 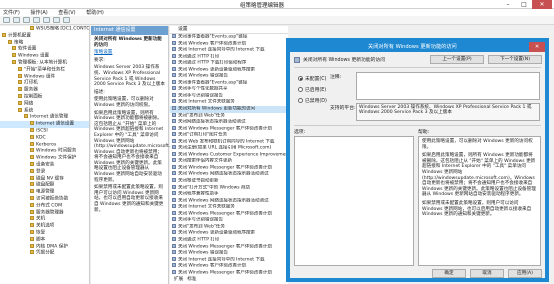 I want to click on help-icon, so click(x=56, y=20).